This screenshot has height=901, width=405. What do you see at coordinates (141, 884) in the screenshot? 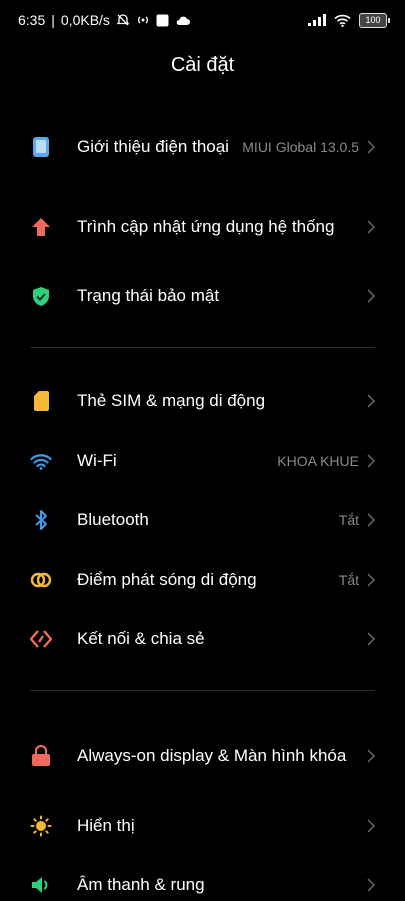
I see `settings-item-label: Âm thanh & rung` at bounding box center [141, 884].